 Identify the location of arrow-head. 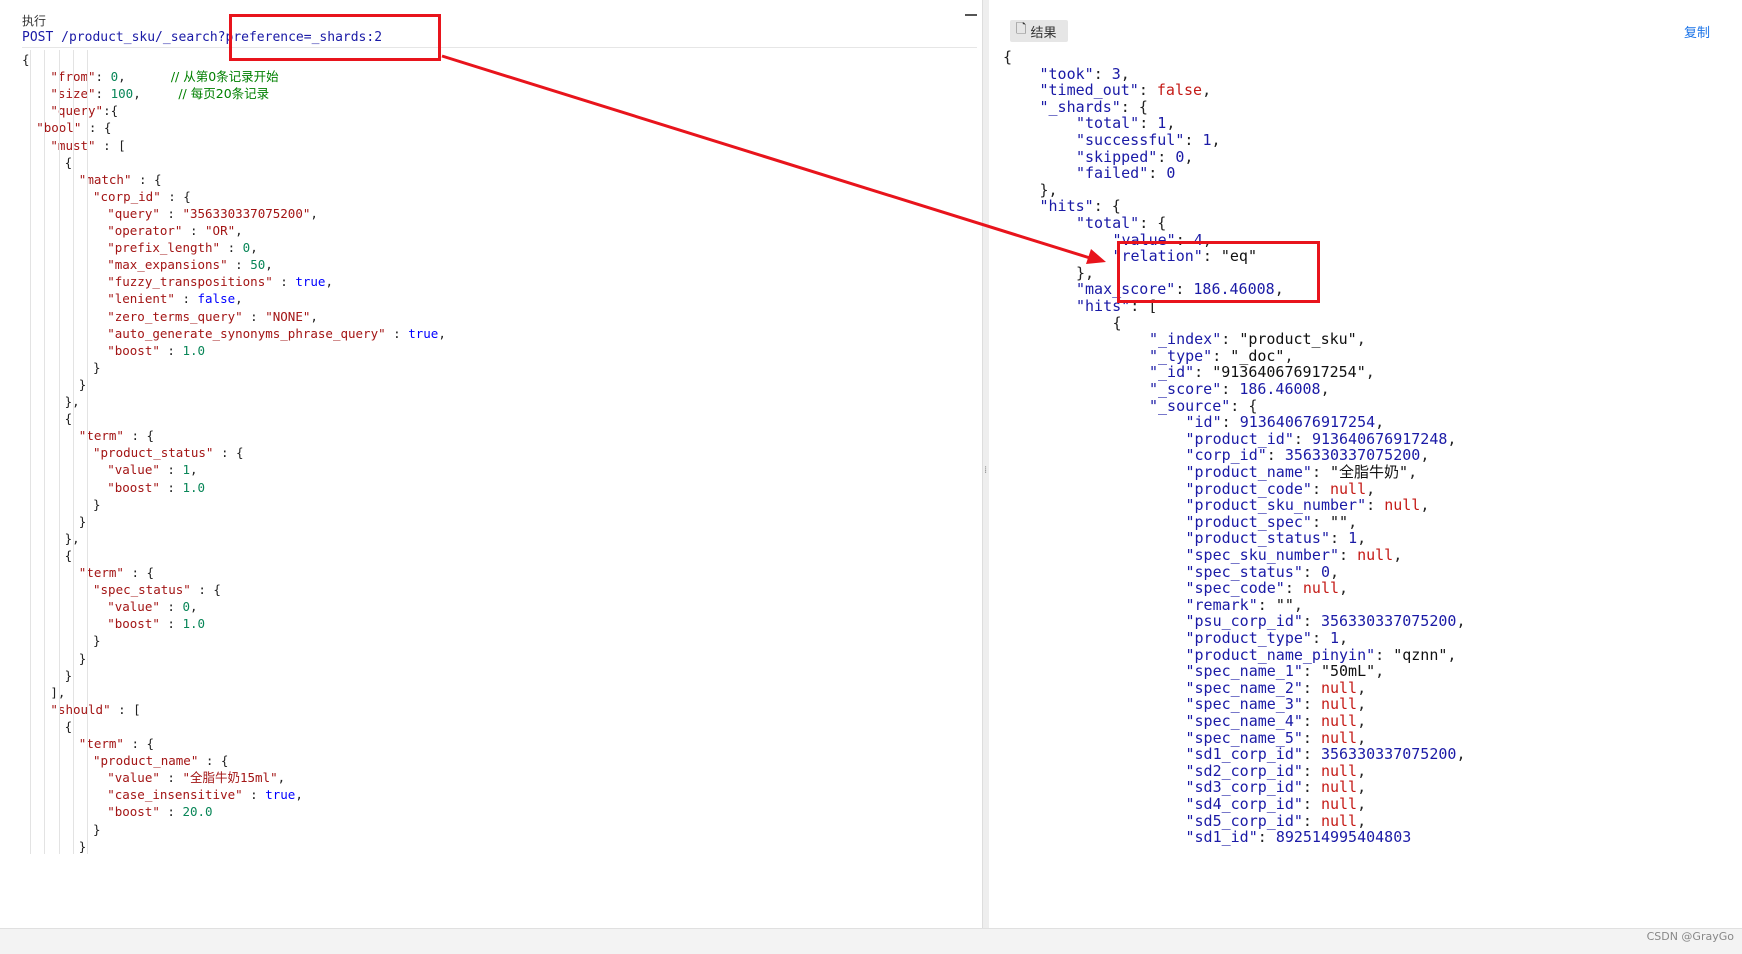
(1096, 256).